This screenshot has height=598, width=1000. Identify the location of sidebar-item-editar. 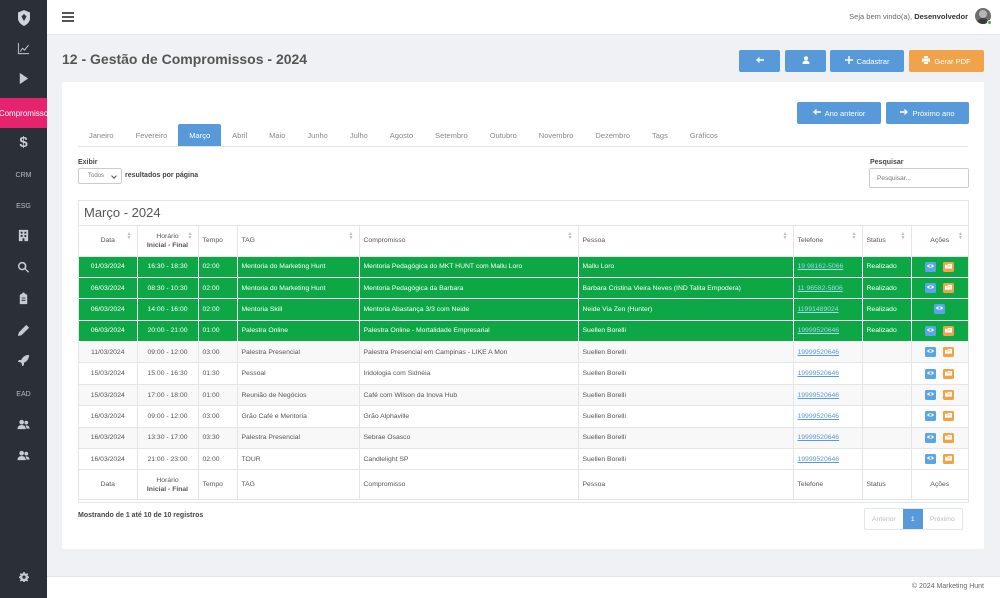
(23, 331).